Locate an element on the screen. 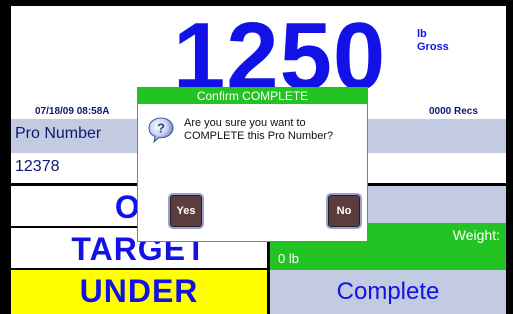 This screenshot has height=314, width=513. complete-button: Complete is located at coordinates (388, 292).